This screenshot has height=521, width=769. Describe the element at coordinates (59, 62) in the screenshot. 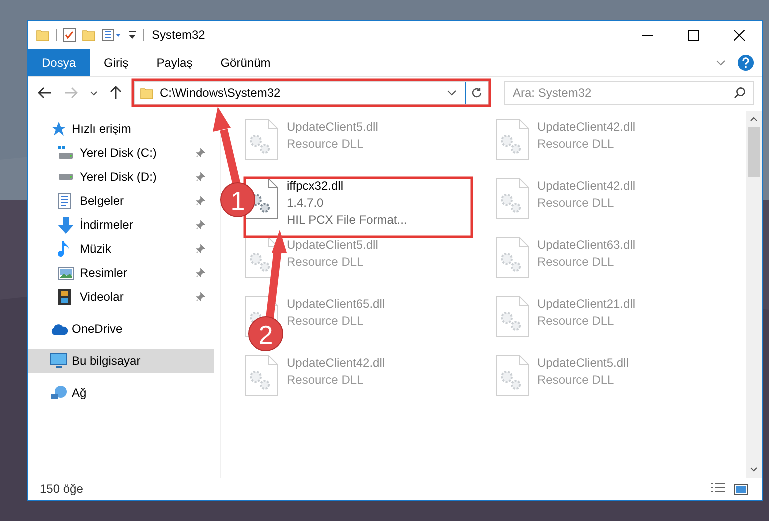

I see `ribbon-tab: Dosya` at that location.